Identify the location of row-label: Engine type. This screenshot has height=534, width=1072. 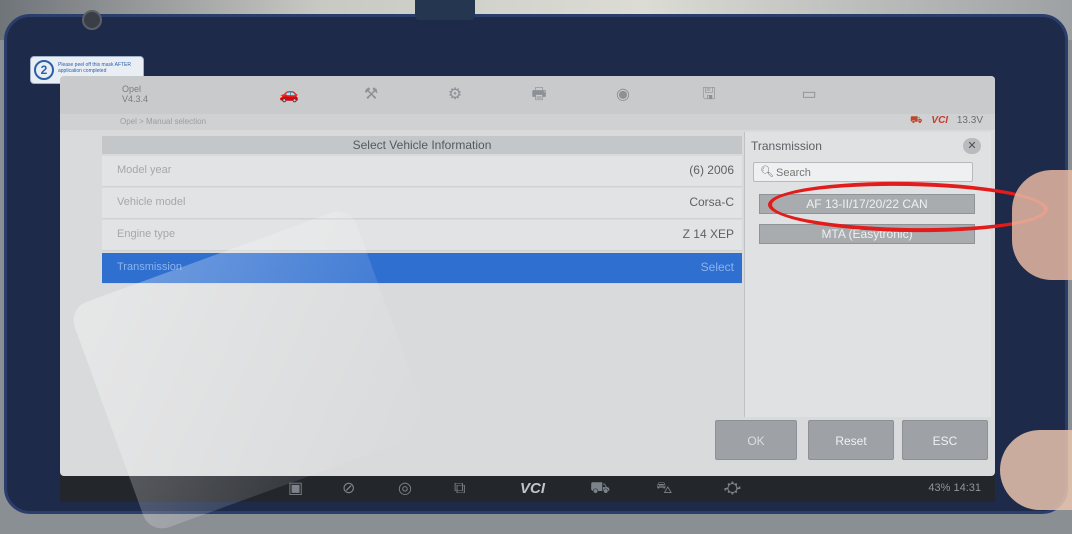
(146, 234).